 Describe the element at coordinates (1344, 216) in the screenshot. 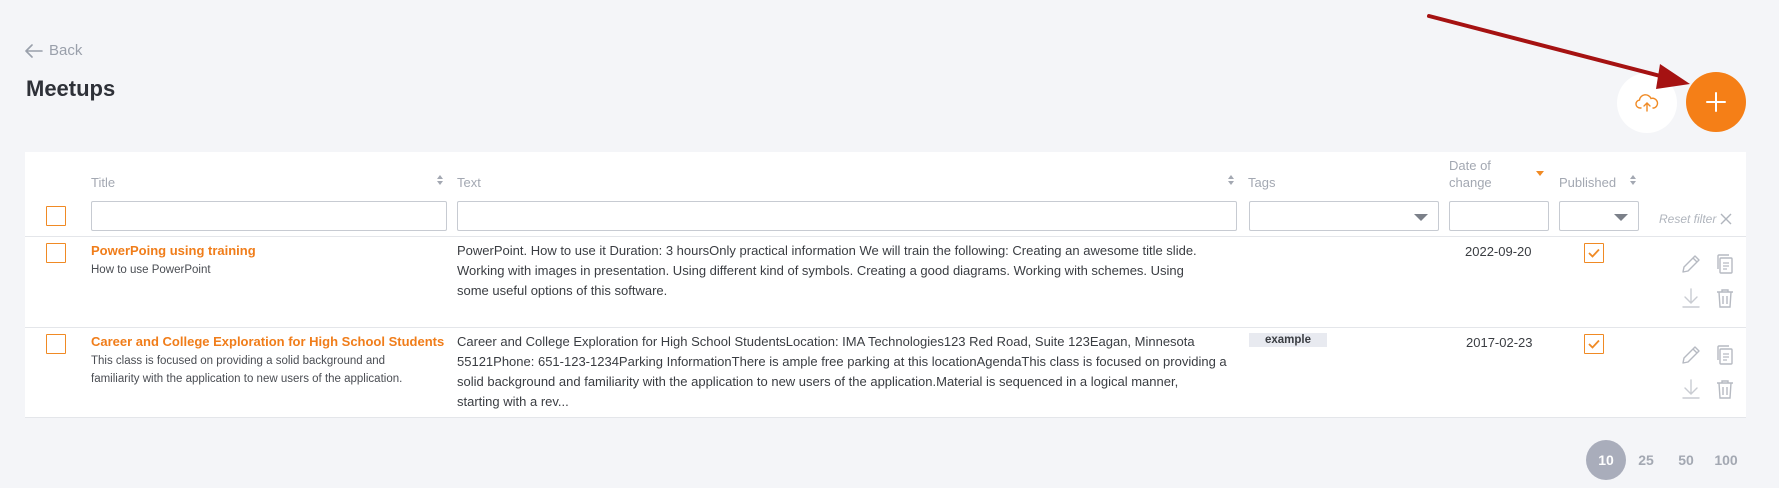

I see `tags-filter-select` at that location.